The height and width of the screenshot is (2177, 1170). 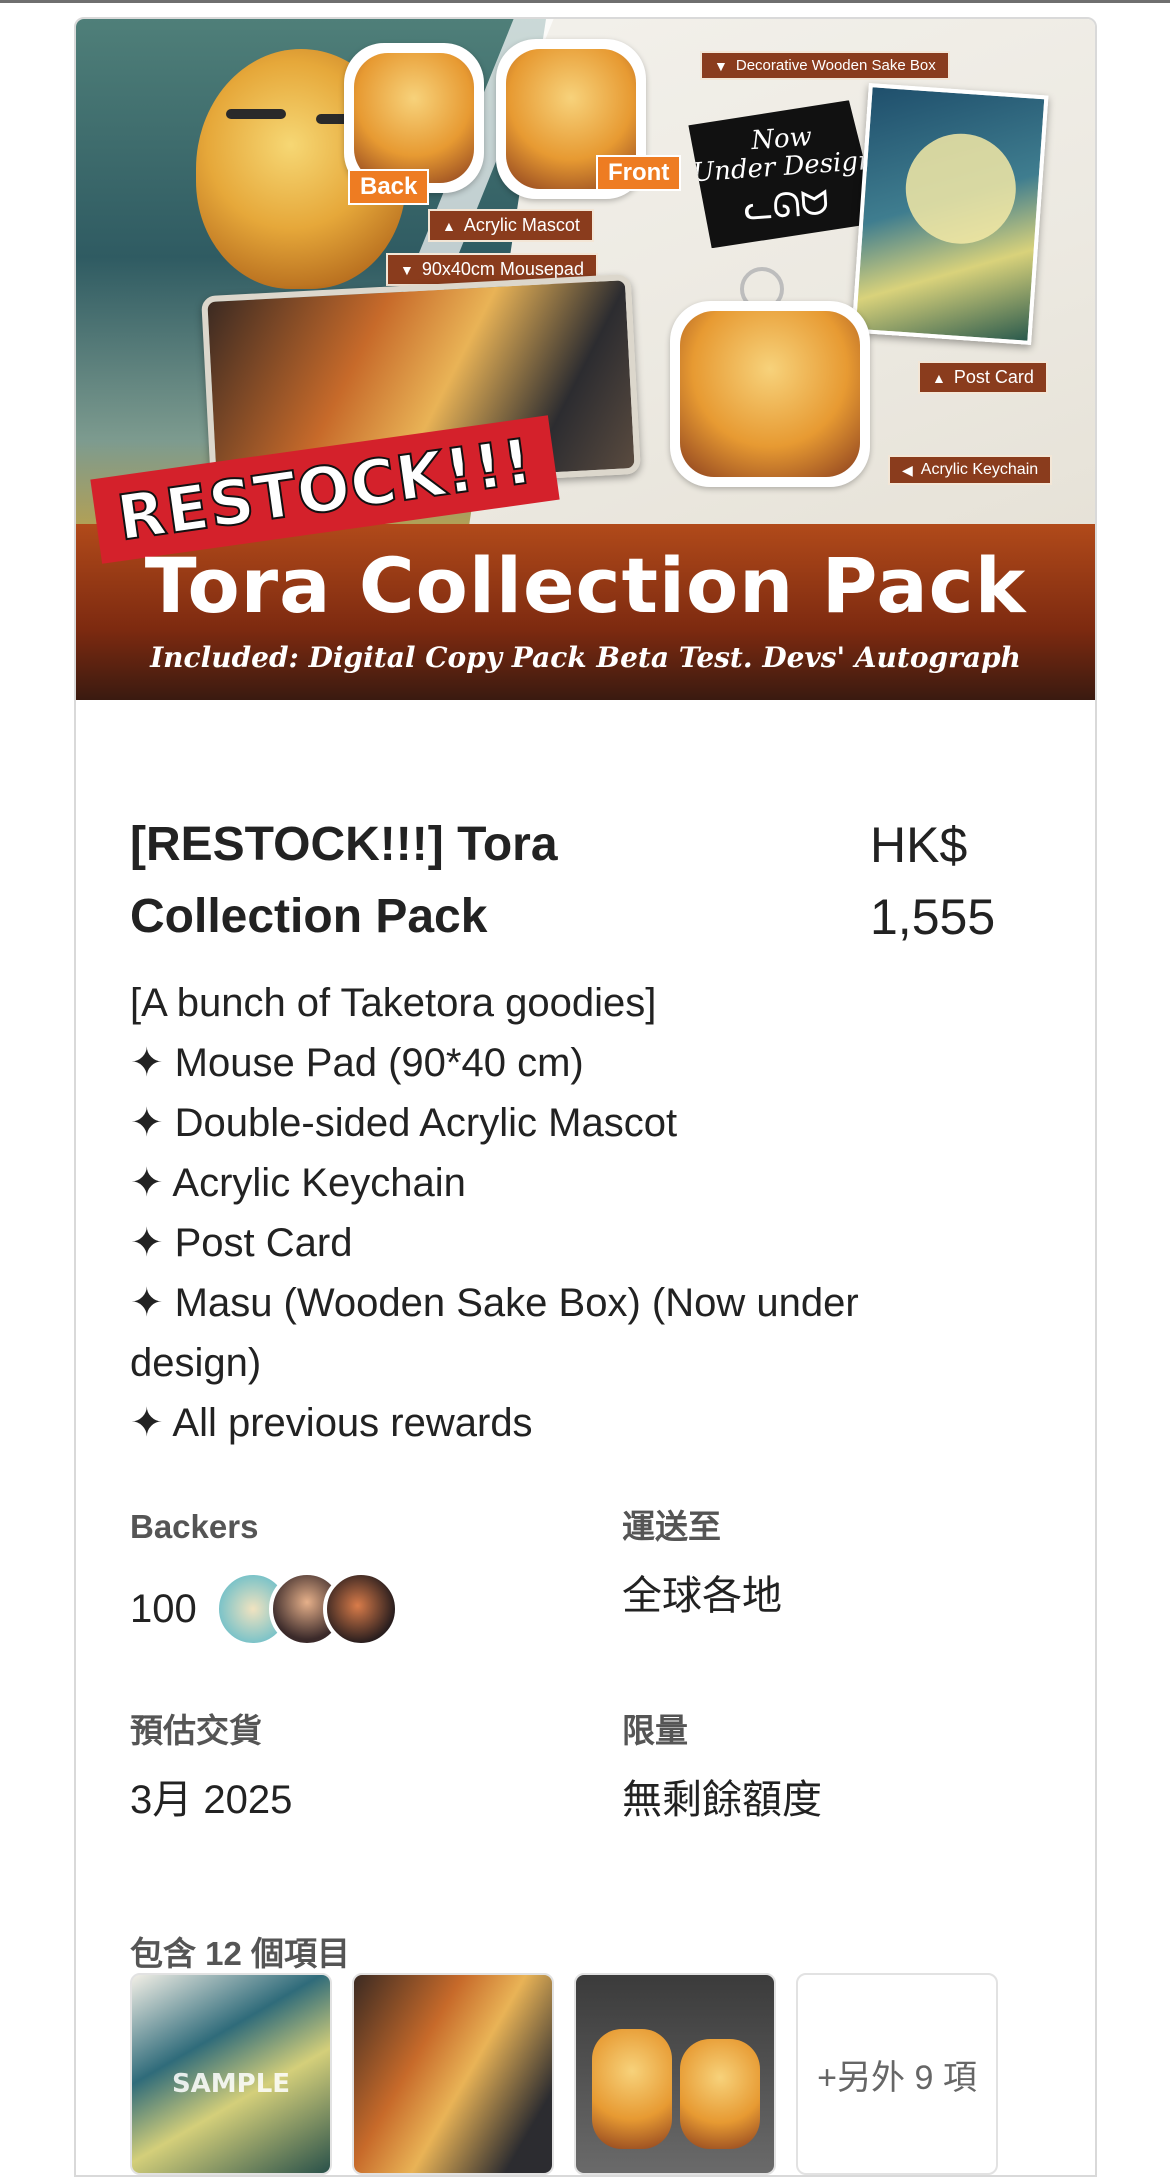 What do you see at coordinates (194, 1526) in the screenshot?
I see `backers-label: Backers` at bounding box center [194, 1526].